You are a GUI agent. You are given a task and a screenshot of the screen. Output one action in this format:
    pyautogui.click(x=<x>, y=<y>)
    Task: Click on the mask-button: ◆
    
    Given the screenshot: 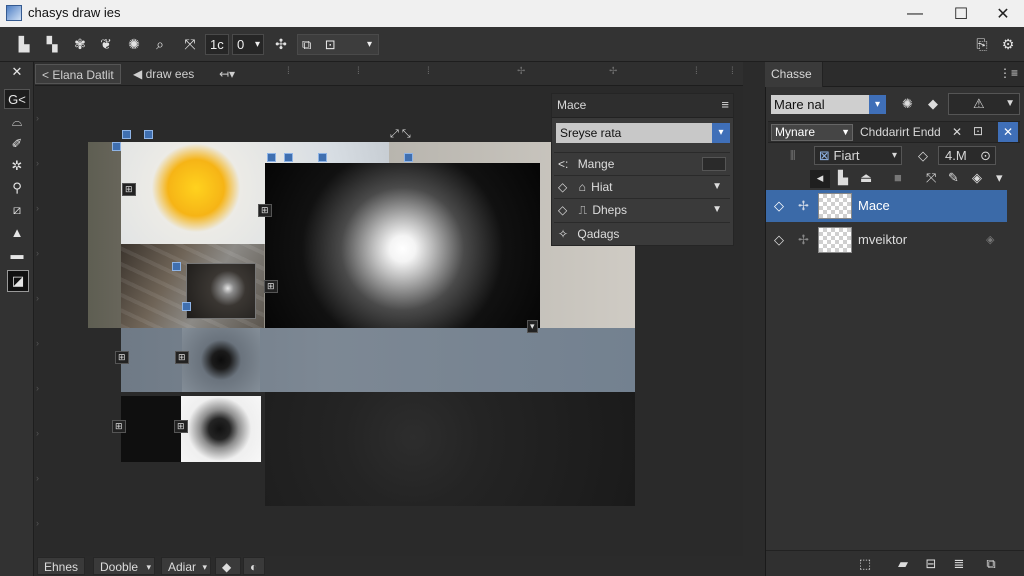 What is the action you would take?
    pyautogui.click(x=228, y=566)
    